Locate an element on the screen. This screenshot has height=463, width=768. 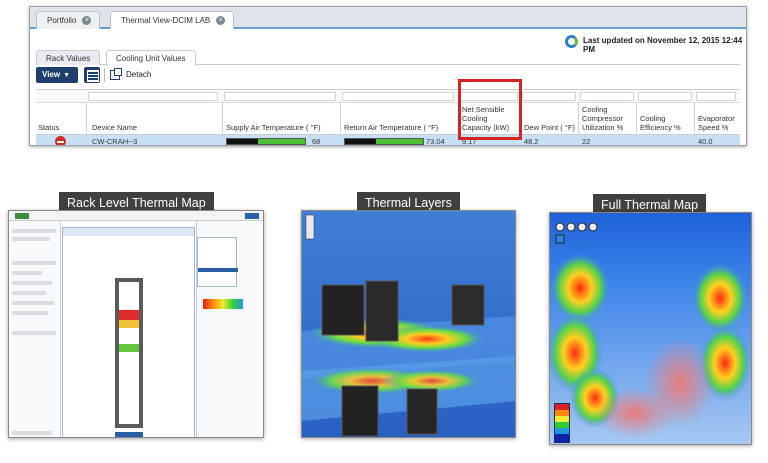
filter-row is located at coordinates (388, 96).